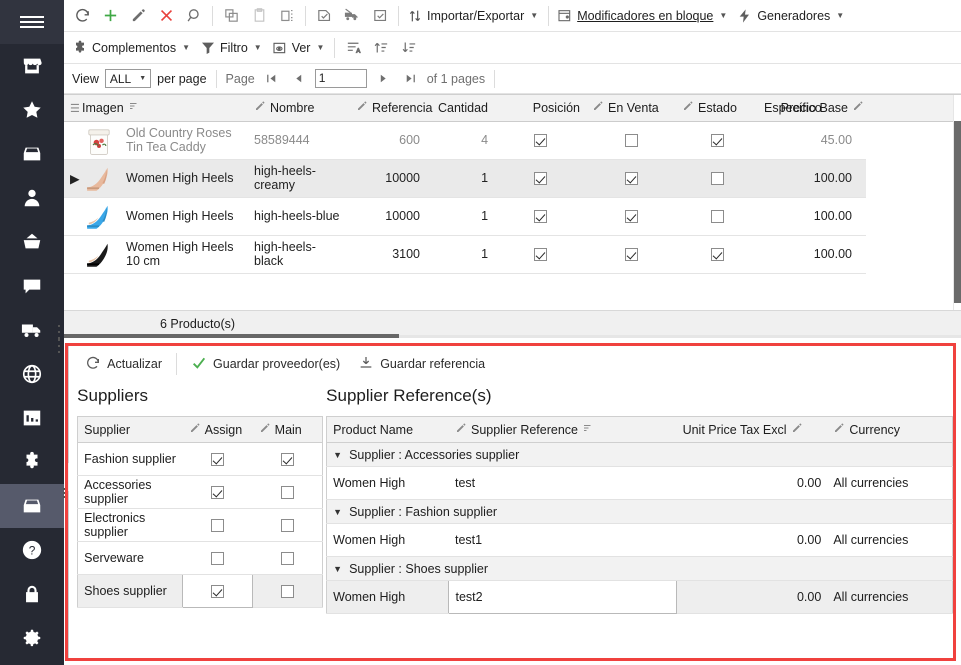 This screenshot has width=961, height=665. I want to click on group-header-row: ▼ Supplier : Fashion supplier, so click(639, 511).